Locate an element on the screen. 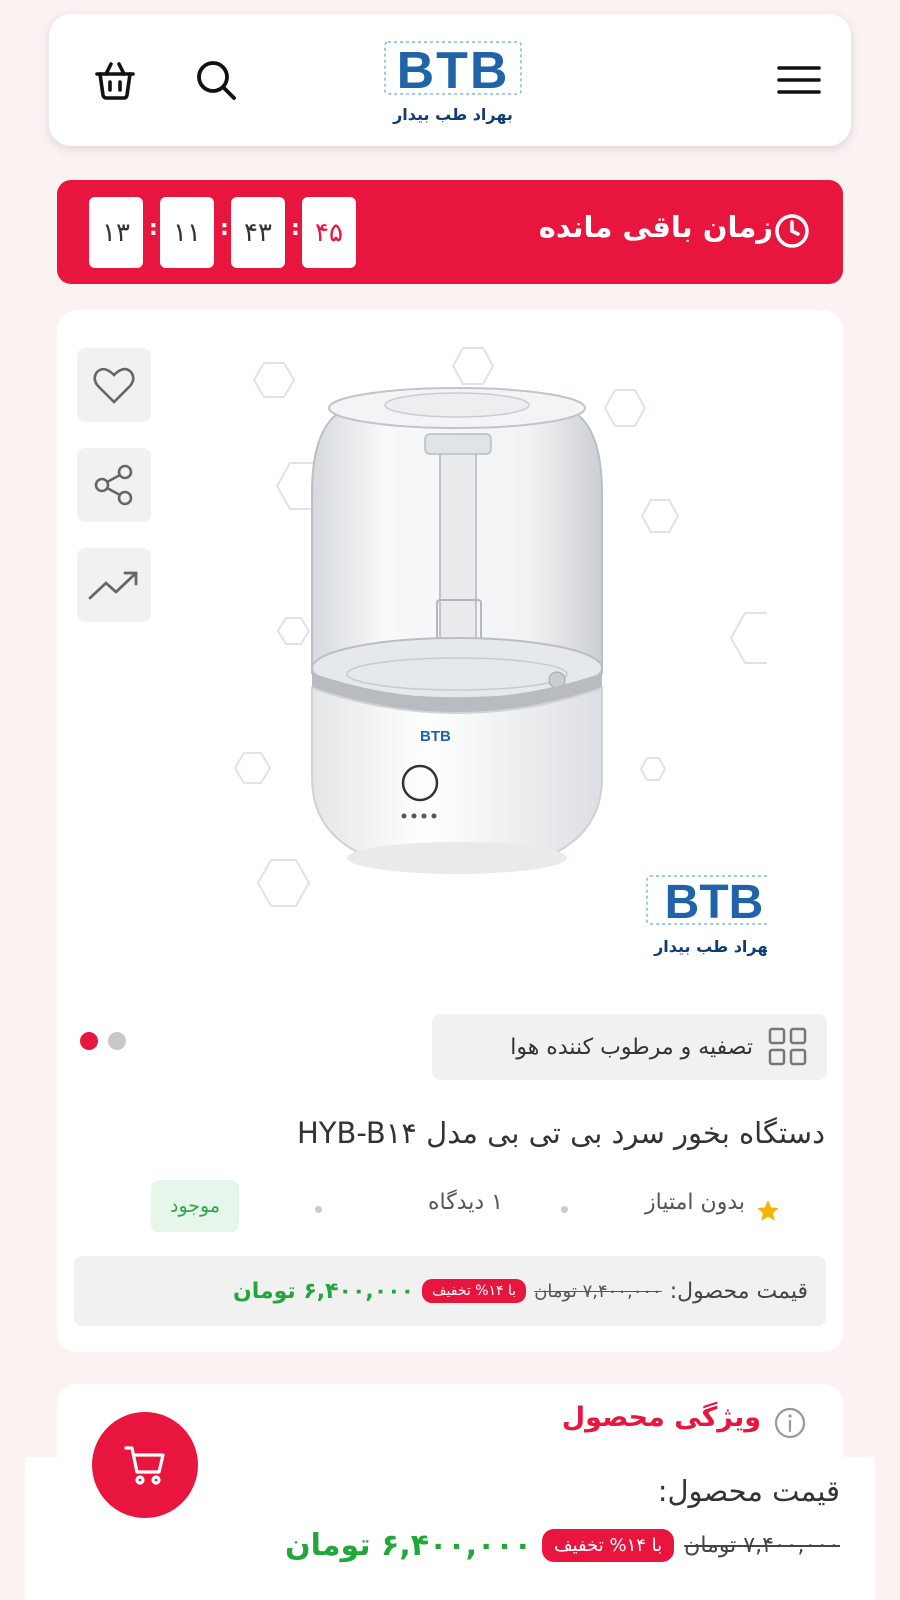 This screenshot has width=900, height=1600. bottom-new-price: ۶,۴۰۰,۰۰۰ تومان is located at coordinates (408, 1545).